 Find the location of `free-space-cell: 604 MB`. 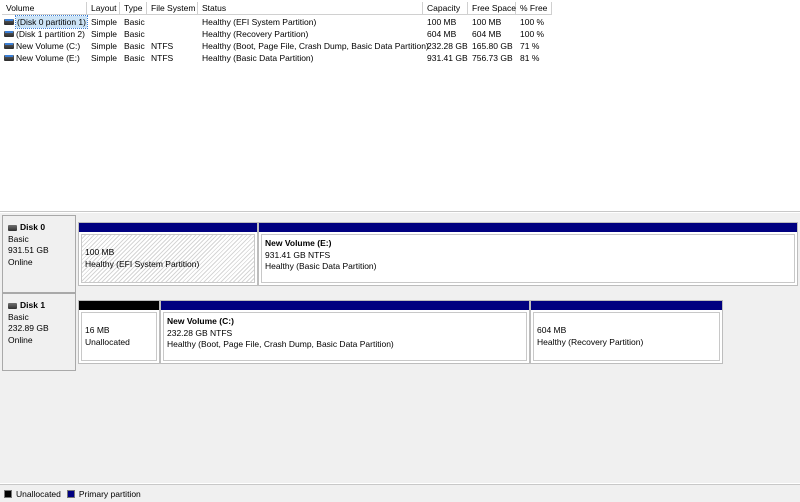

free-space-cell: 604 MB is located at coordinates (487, 34).